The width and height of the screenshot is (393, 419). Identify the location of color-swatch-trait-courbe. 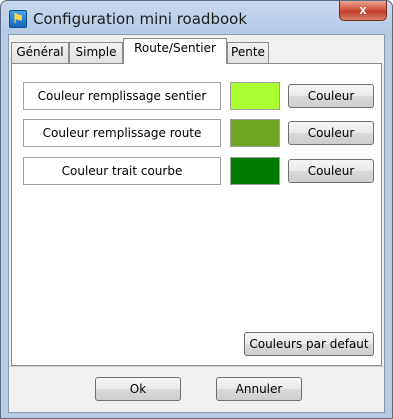
(255, 171).